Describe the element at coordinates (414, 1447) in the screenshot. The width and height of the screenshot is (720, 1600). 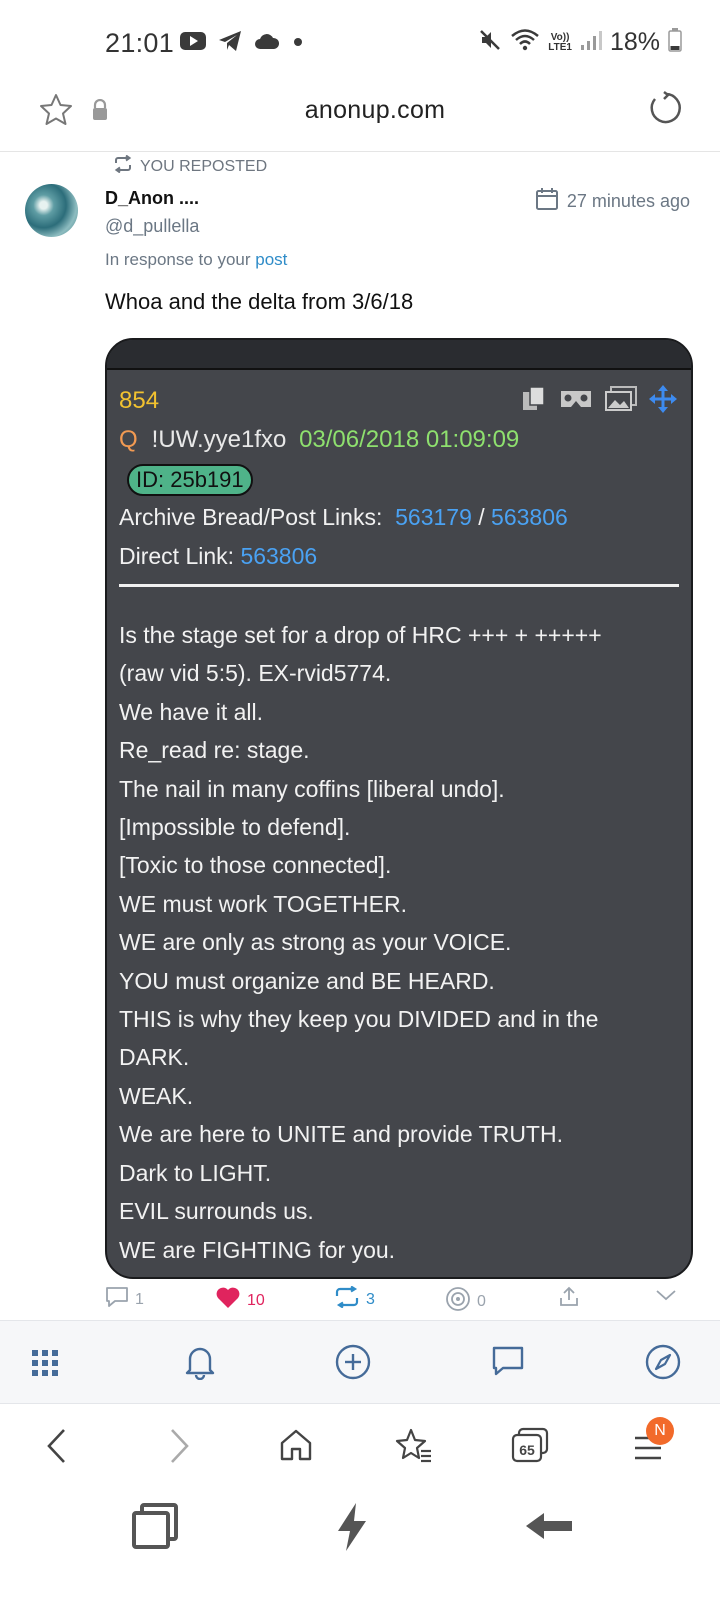
I see `bookmarks-icon` at that location.